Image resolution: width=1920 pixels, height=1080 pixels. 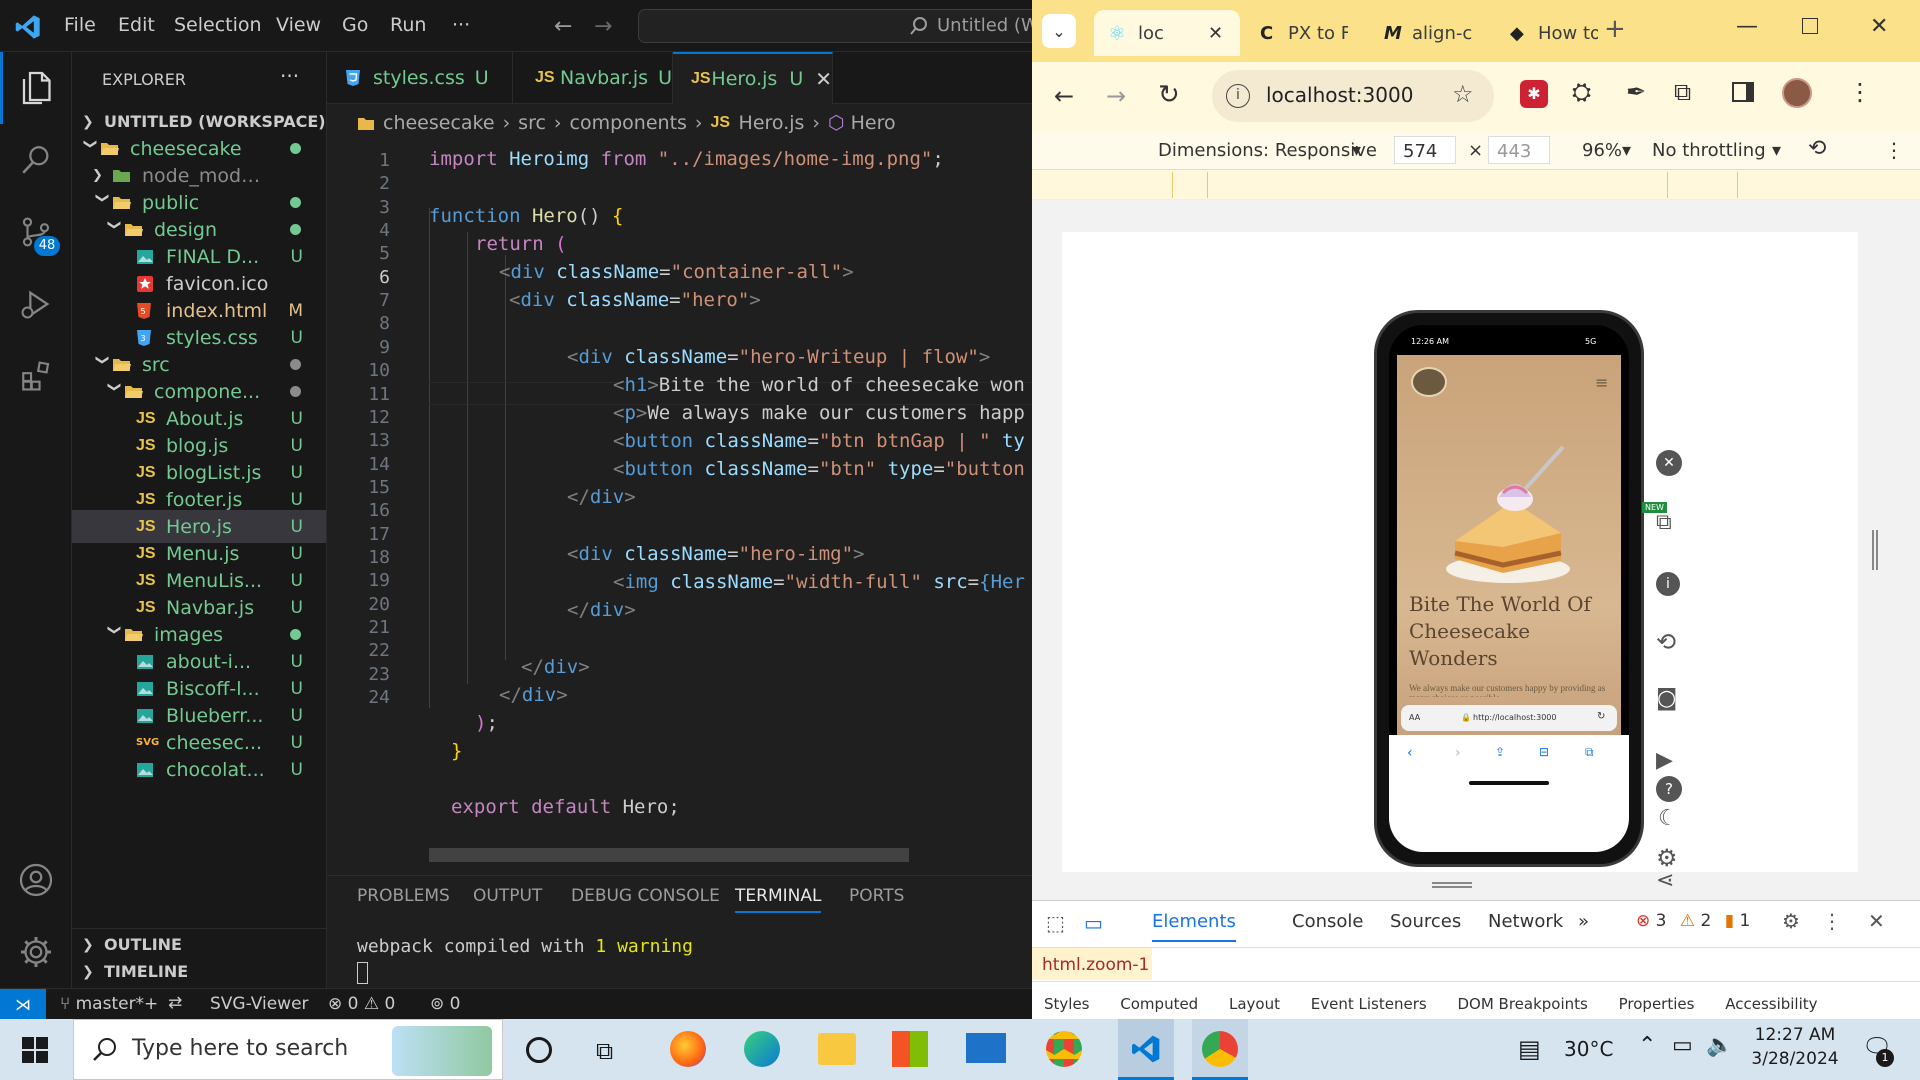 I want to click on extensions-icon, so click(x=36, y=376).